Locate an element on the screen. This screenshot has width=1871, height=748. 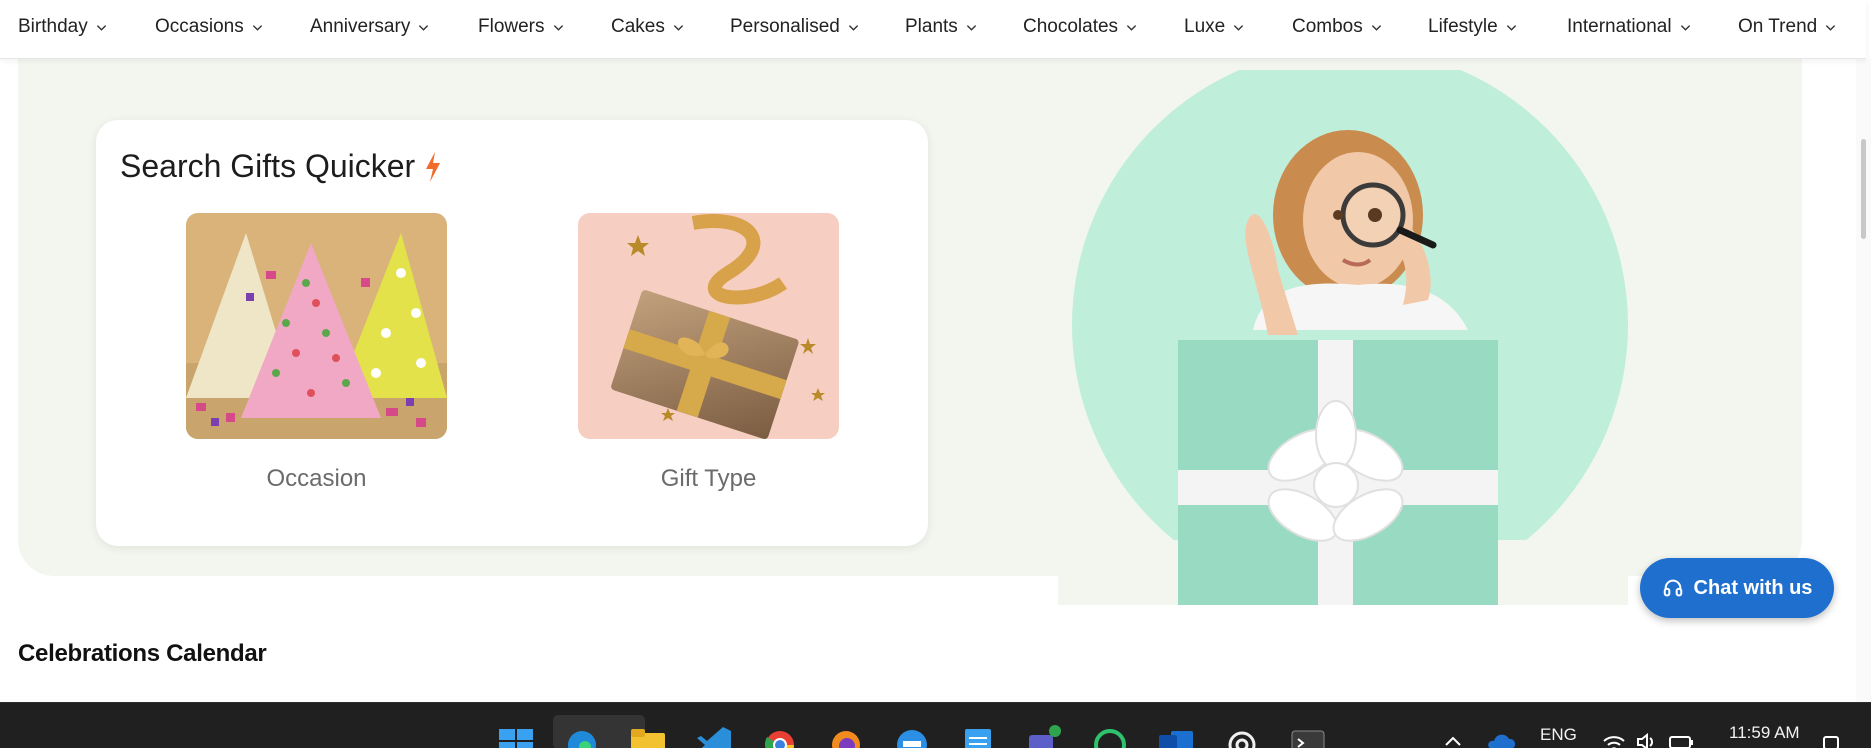
whatsapp-icon is located at coordinates (1110, 736).